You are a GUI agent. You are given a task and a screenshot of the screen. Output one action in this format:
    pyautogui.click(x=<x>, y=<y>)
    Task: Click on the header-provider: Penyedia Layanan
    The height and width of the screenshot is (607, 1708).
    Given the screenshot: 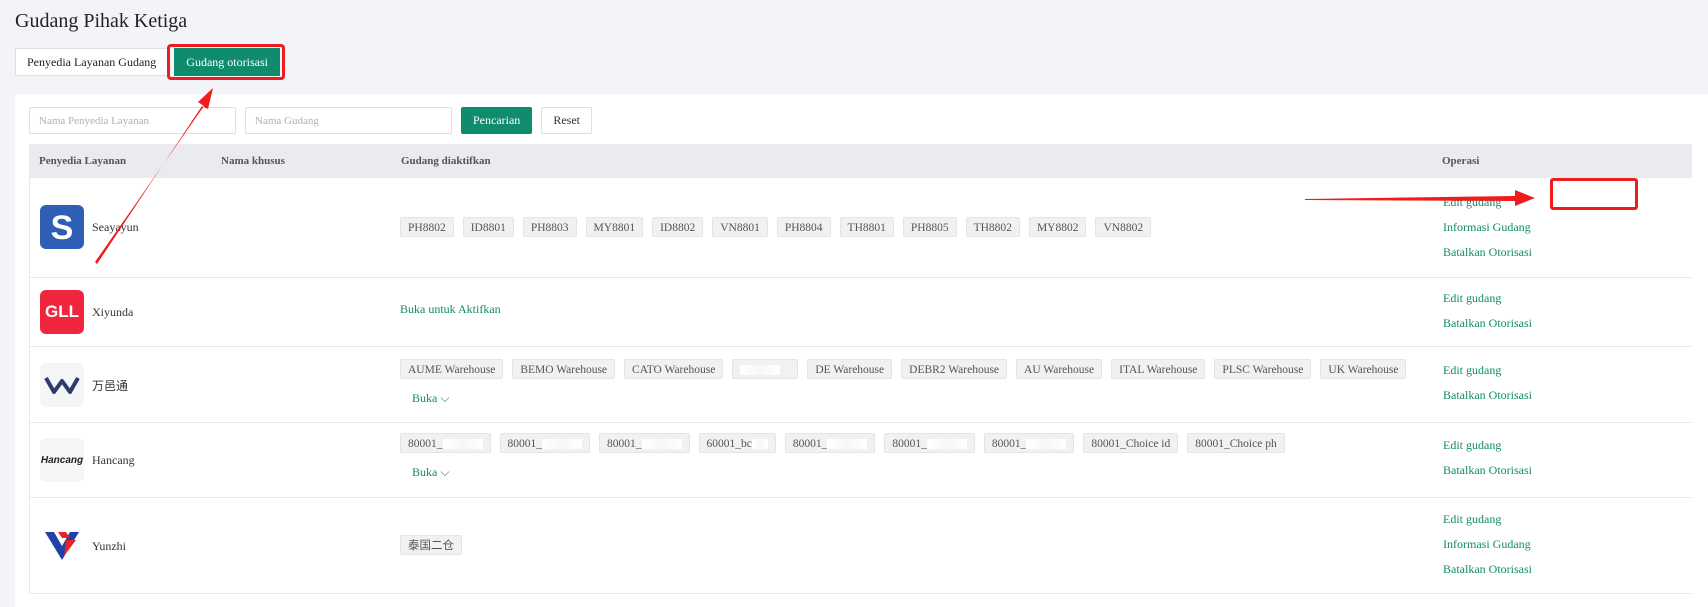 What is the action you would take?
    pyautogui.click(x=83, y=161)
    